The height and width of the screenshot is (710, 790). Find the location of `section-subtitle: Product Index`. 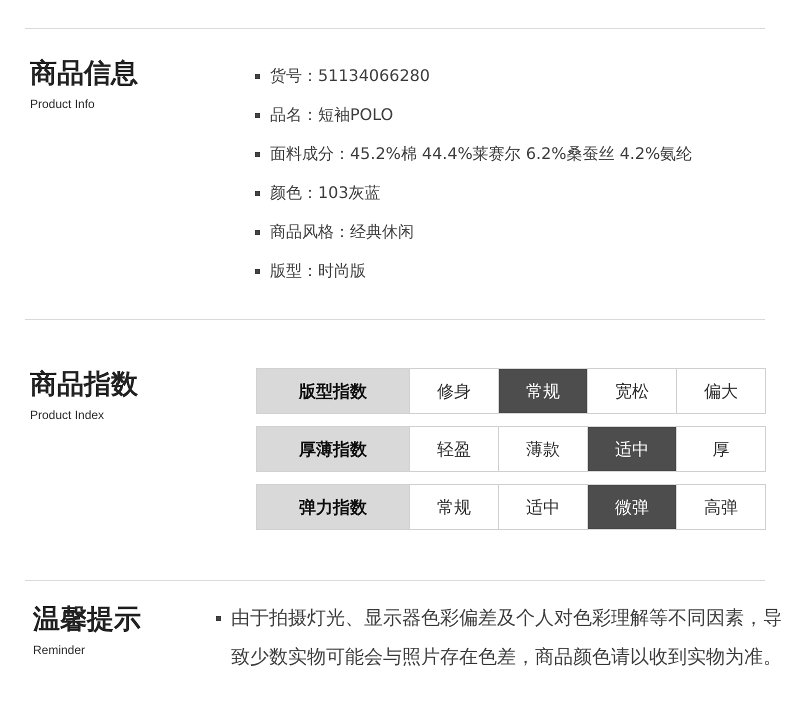

section-subtitle: Product Index is located at coordinates (68, 415).